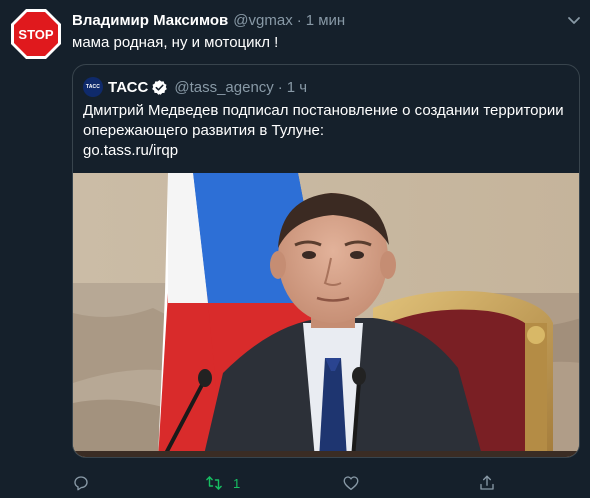 The height and width of the screenshot is (498, 590). What do you see at coordinates (262, 20) in the screenshot?
I see `author-handle: @vgmax` at bounding box center [262, 20].